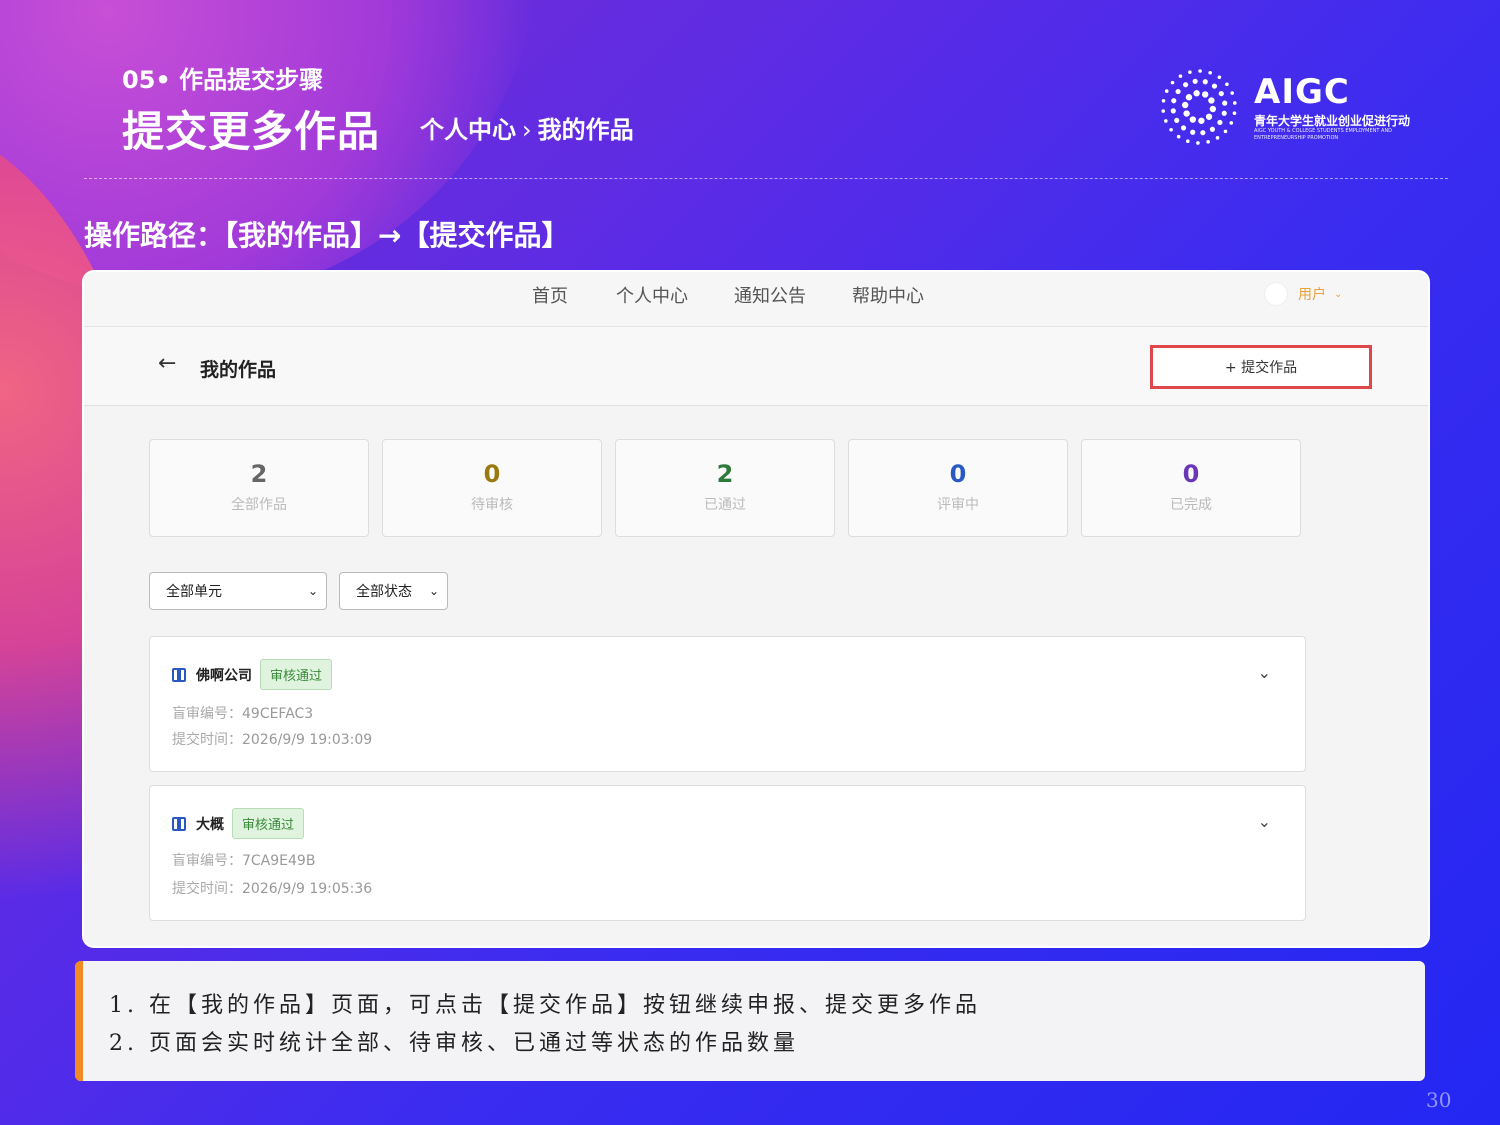 The width and height of the screenshot is (1500, 1125). What do you see at coordinates (251, 131) in the screenshot?
I see `slide-title: 提交更多作品` at bounding box center [251, 131].